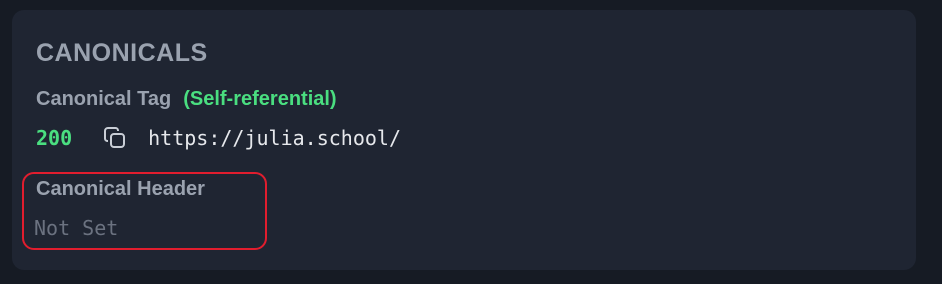  What do you see at coordinates (122, 53) in the screenshot?
I see `section-title: CANONICALS` at bounding box center [122, 53].